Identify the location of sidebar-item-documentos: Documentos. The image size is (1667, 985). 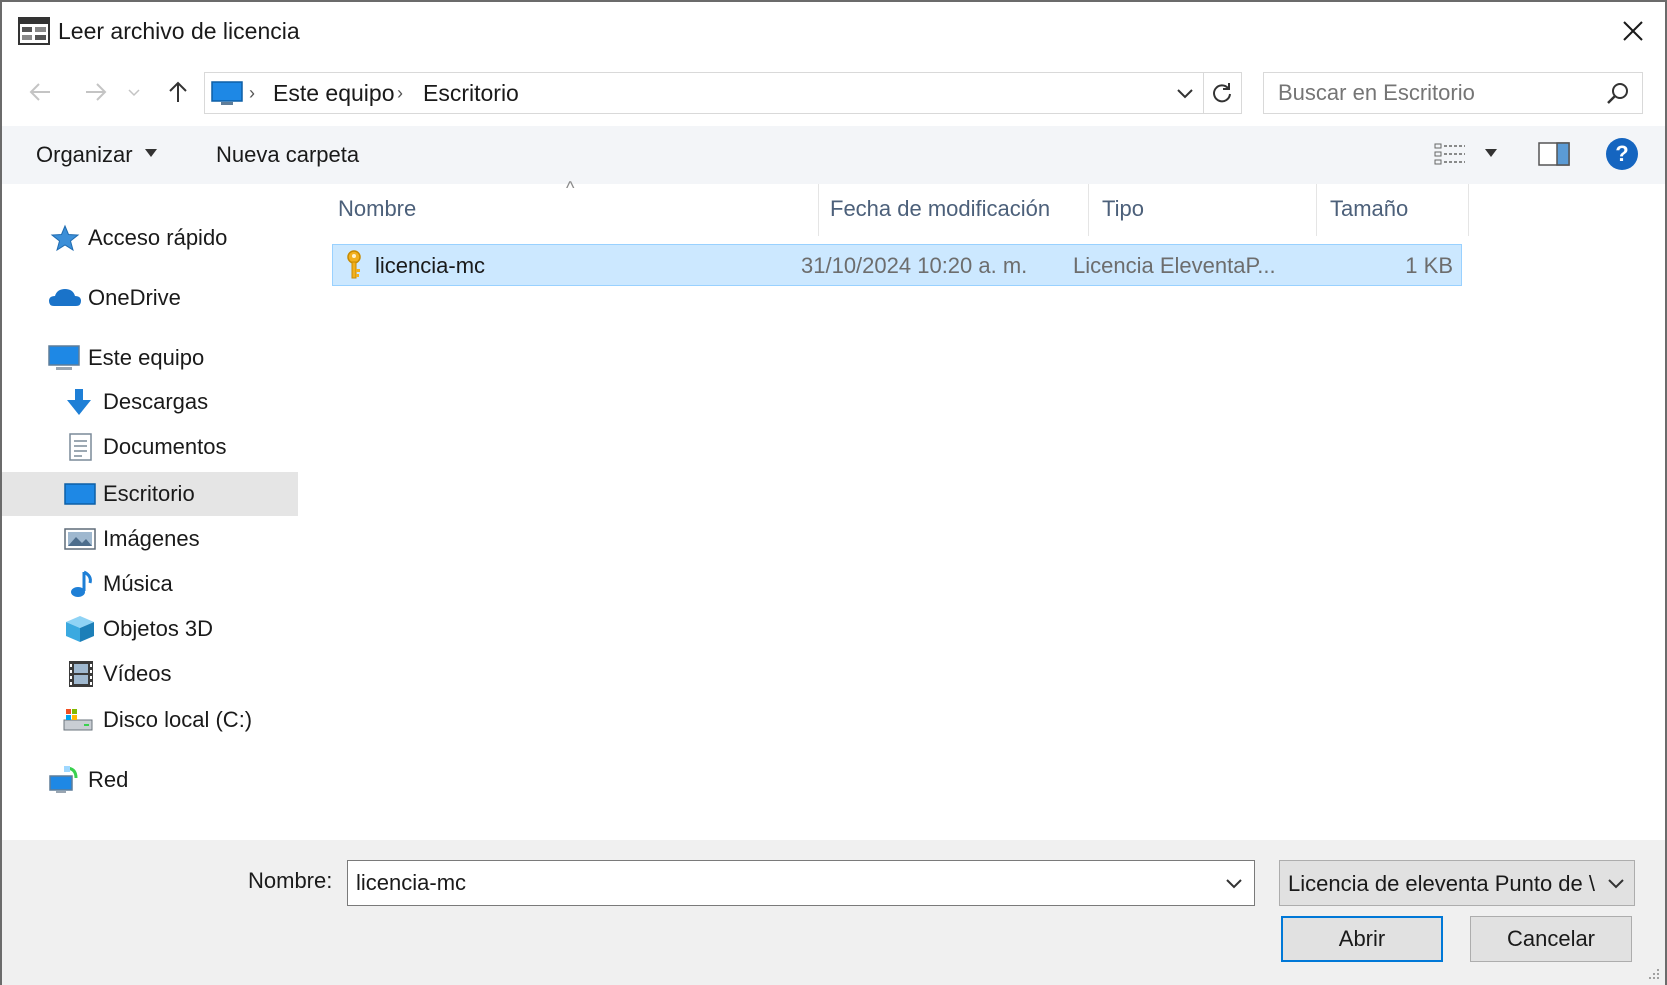
(150, 447).